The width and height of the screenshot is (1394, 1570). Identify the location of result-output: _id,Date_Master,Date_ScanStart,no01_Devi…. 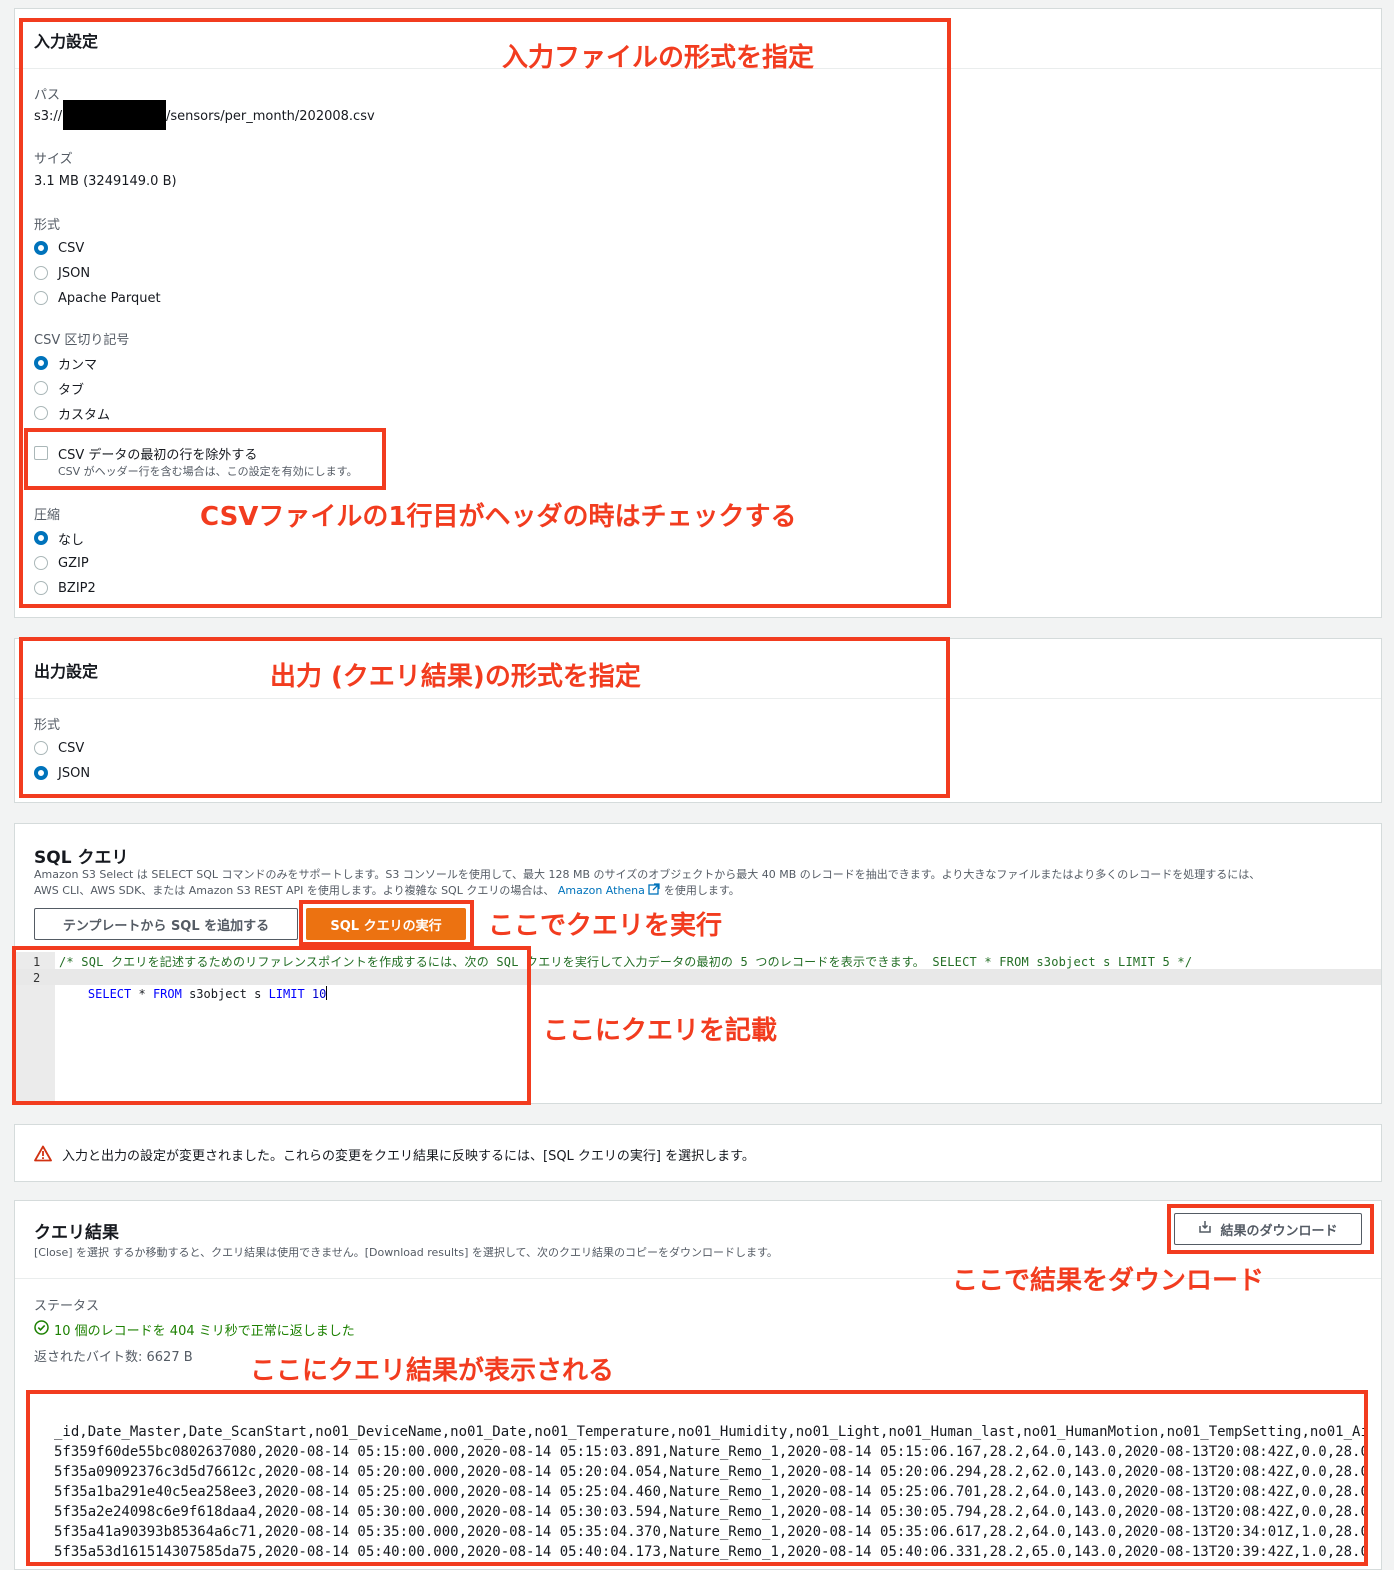
(697, 1479).